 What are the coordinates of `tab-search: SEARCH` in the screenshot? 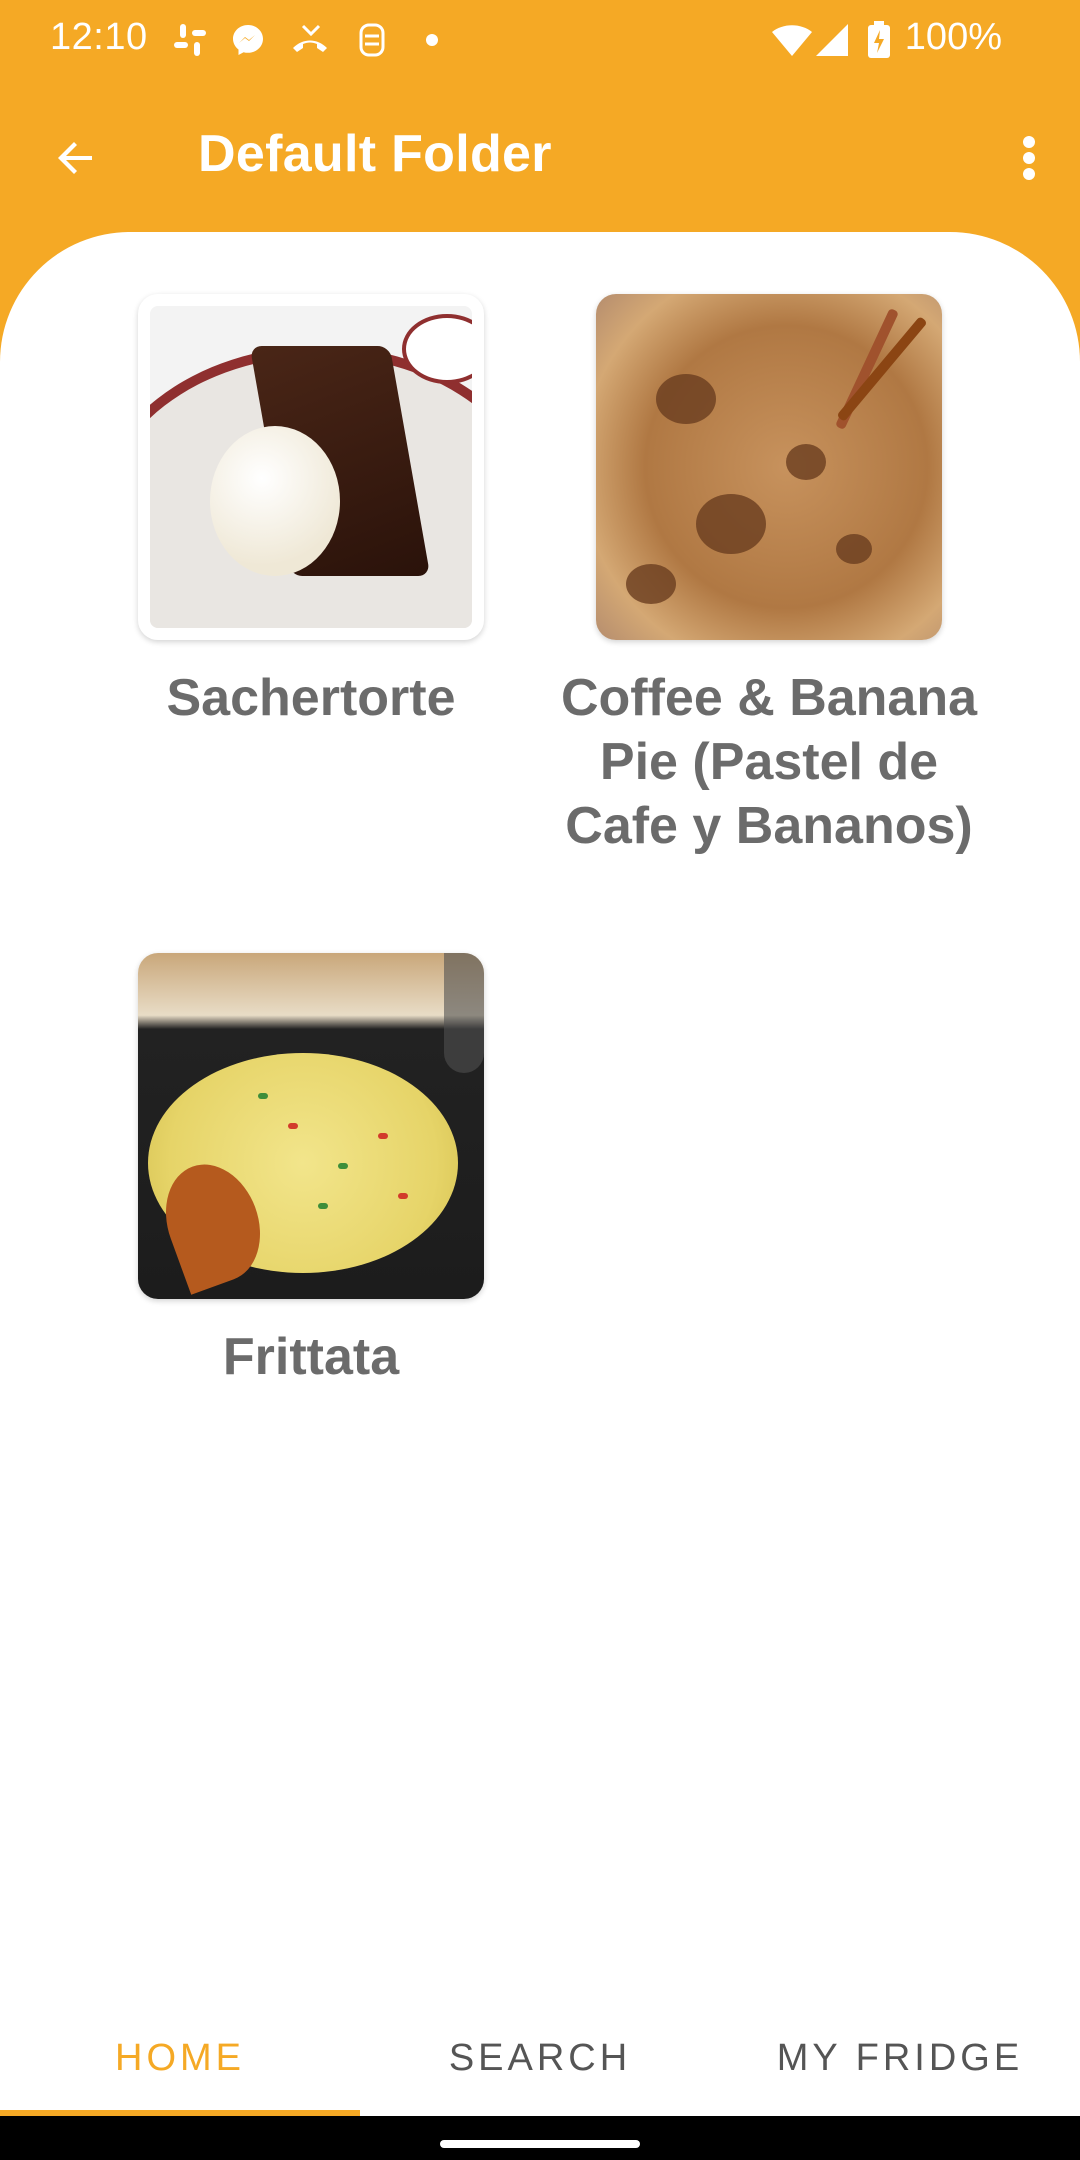 It's located at (540, 2058).